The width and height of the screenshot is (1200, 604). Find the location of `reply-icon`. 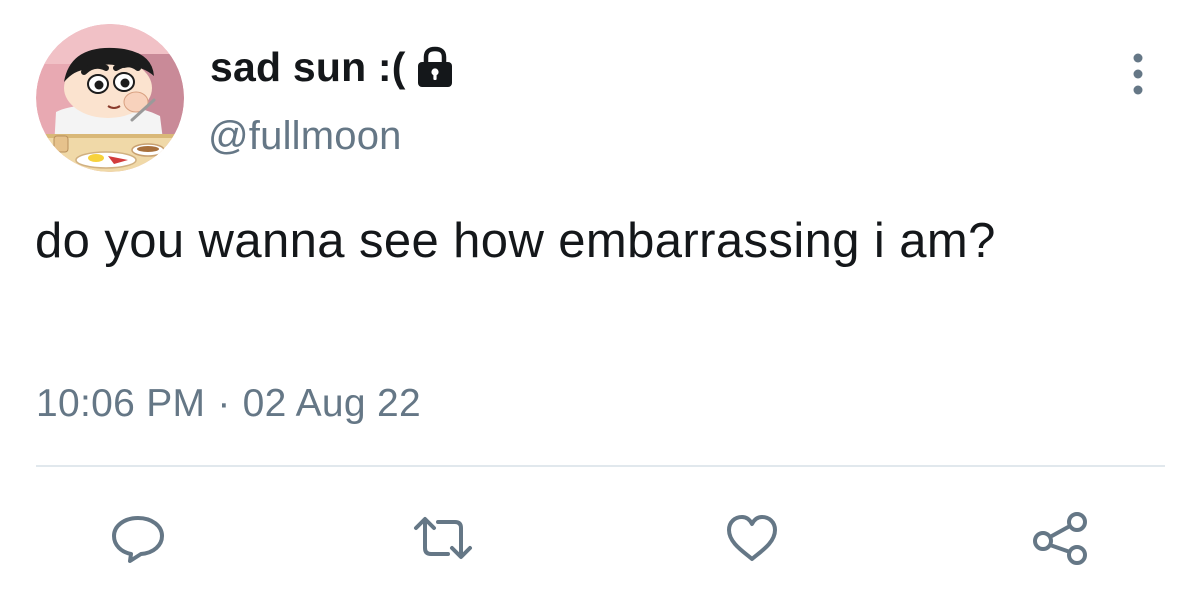

reply-icon is located at coordinates (138, 538).